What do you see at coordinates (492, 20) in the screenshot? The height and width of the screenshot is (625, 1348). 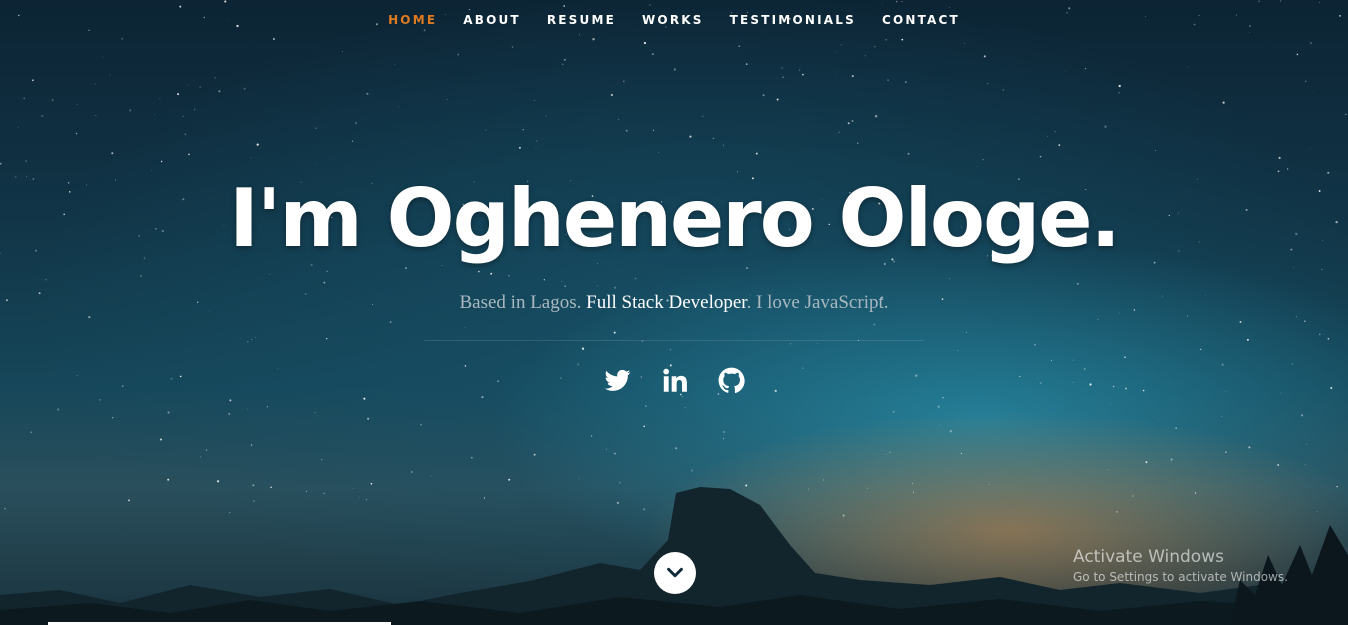 I see `nav-item-about: ABOUT` at bounding box center [492, 20].